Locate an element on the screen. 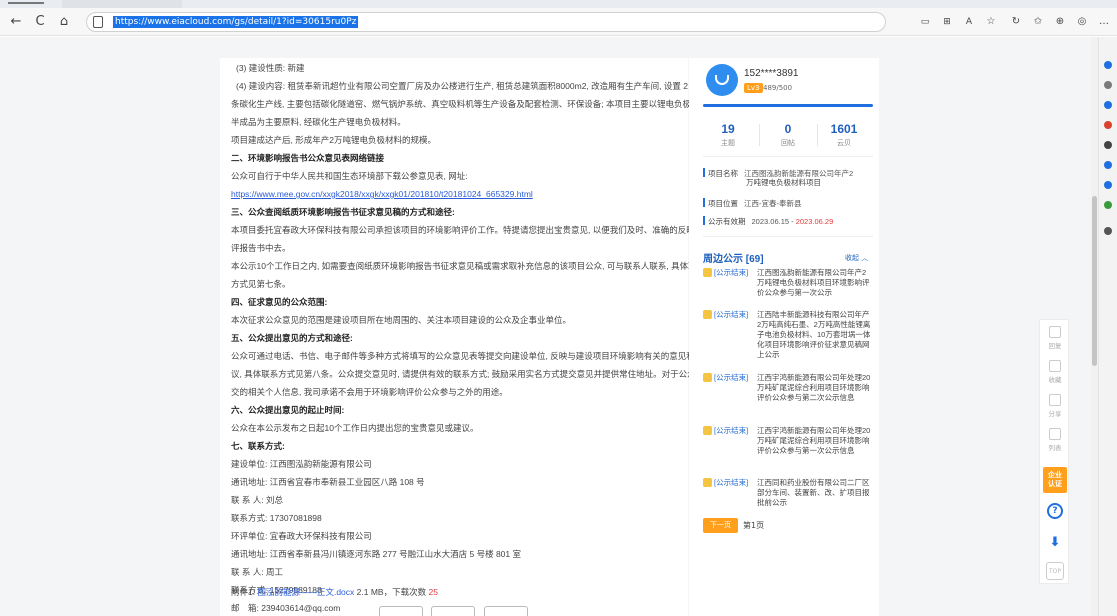 The image size is (1117, 616). collections-icon: ⊕ is located at coordinates (1060, 22).